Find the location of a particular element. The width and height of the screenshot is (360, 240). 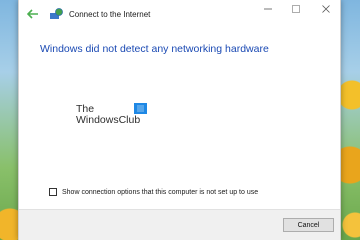

minimize-icon is located at coordinates (268, 9).